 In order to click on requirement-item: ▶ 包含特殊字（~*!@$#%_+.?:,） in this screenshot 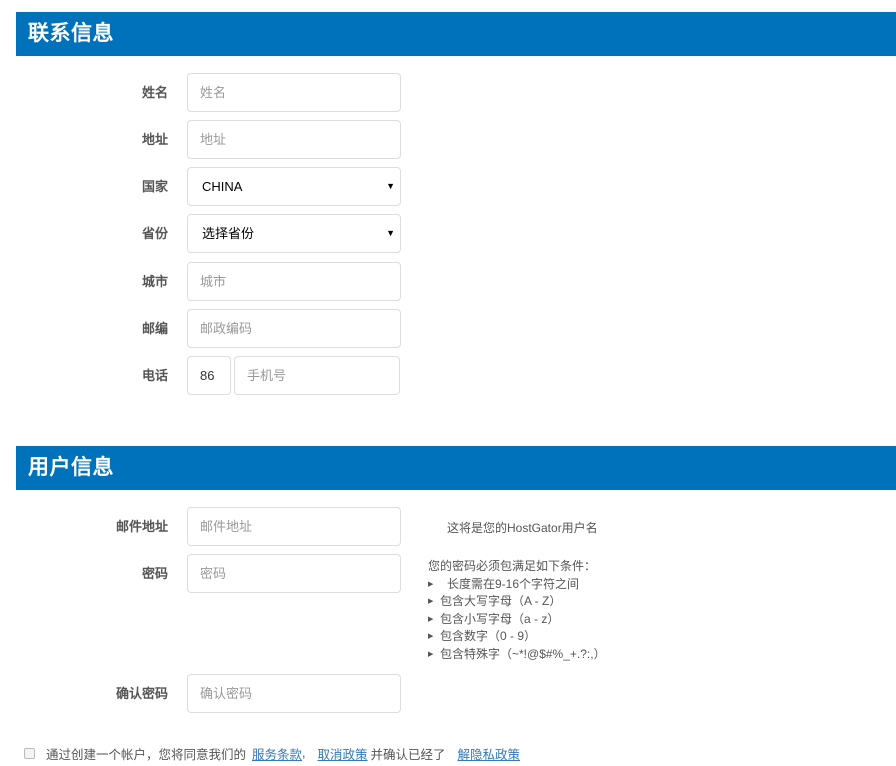, I will do `click(517, 655)`.